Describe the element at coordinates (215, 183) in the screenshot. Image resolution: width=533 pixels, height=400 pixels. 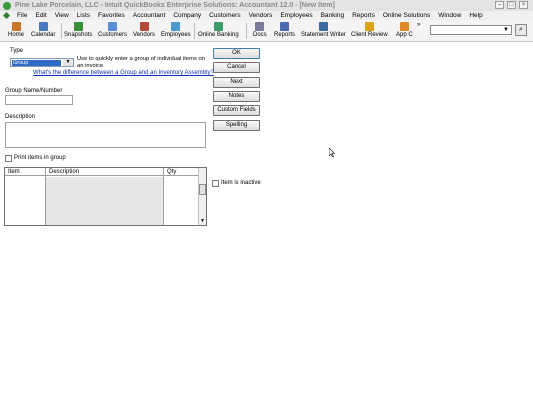
I see `item-inactive-checkbox` at that location.